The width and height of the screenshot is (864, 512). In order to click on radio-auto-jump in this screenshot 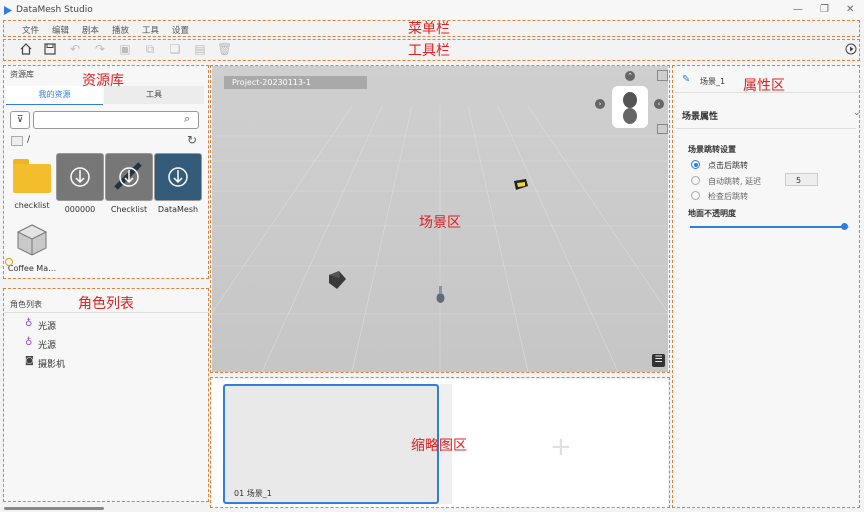, I will do `click(695, 180)`.